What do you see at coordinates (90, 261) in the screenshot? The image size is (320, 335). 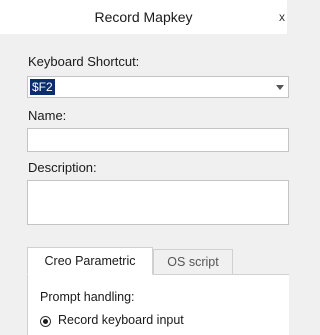 I see `tab-creo-parametric: Creo Parametric` at bounding box center [90, 261].